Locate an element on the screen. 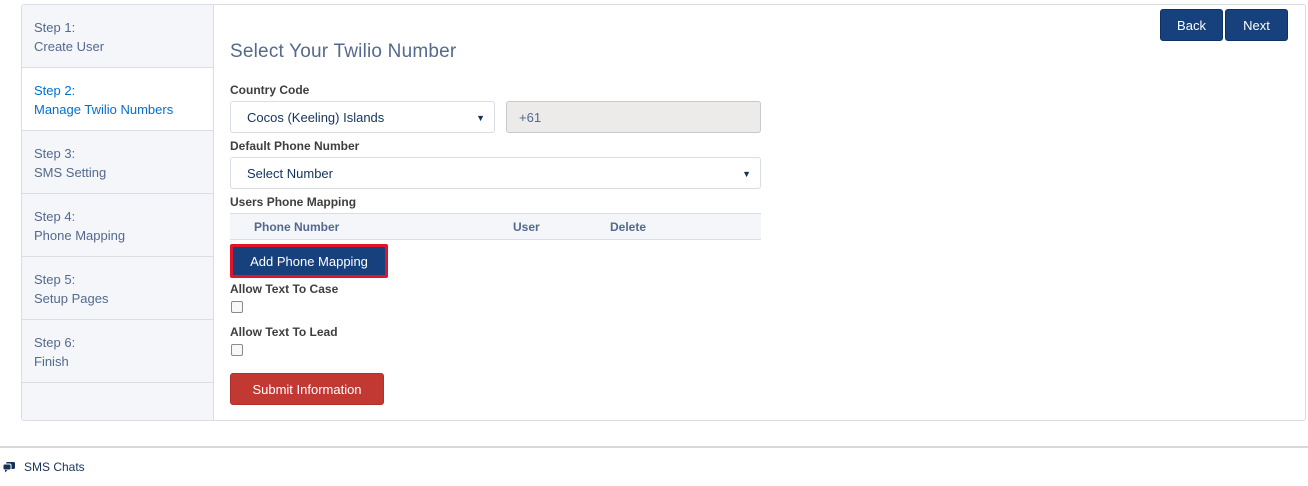  step-manage-twilio-numbers: Step 2: Manage Twilio Numbers is located at coordinates (117, 99).